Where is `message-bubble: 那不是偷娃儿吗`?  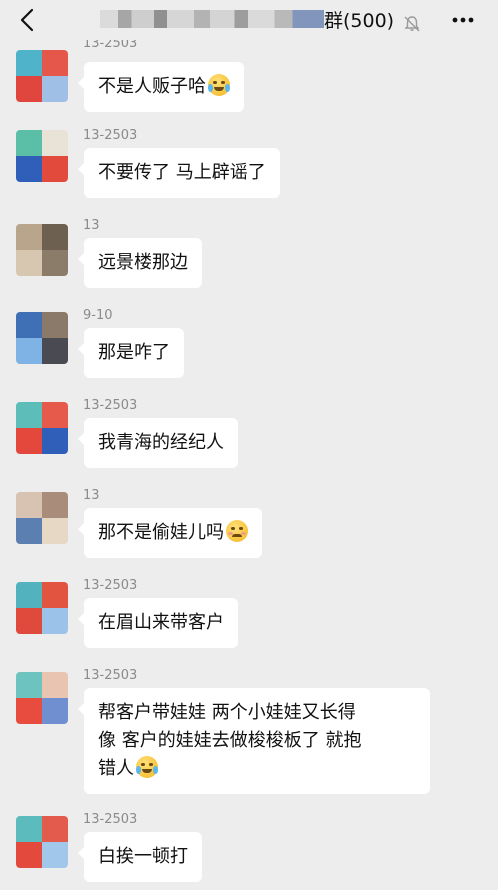 message-bubble: 那不是偷娃儿吗 is located at coordinates (170, 533).